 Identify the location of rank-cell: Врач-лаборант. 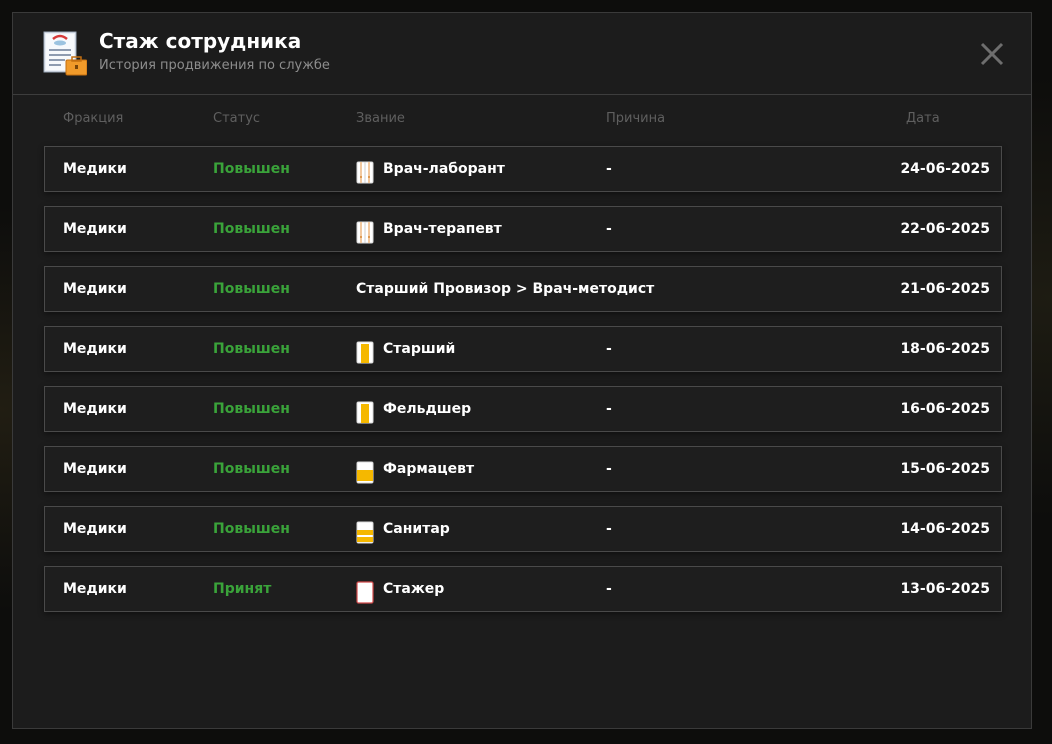
(430, 169).